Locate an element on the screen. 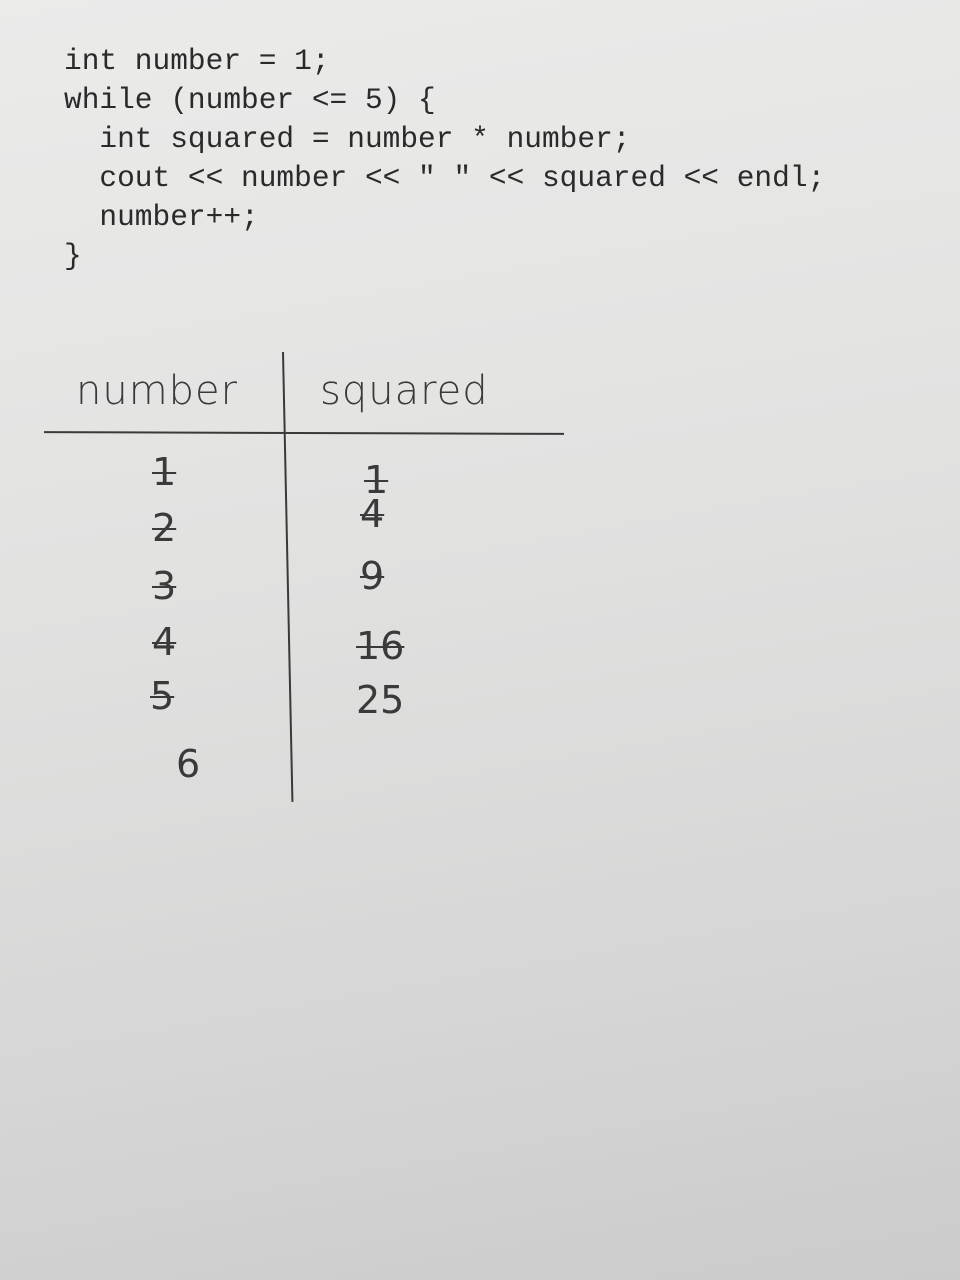 The width and height of the screenshot is (960, 1280). header-number: number is located at coordinates (157, 391).